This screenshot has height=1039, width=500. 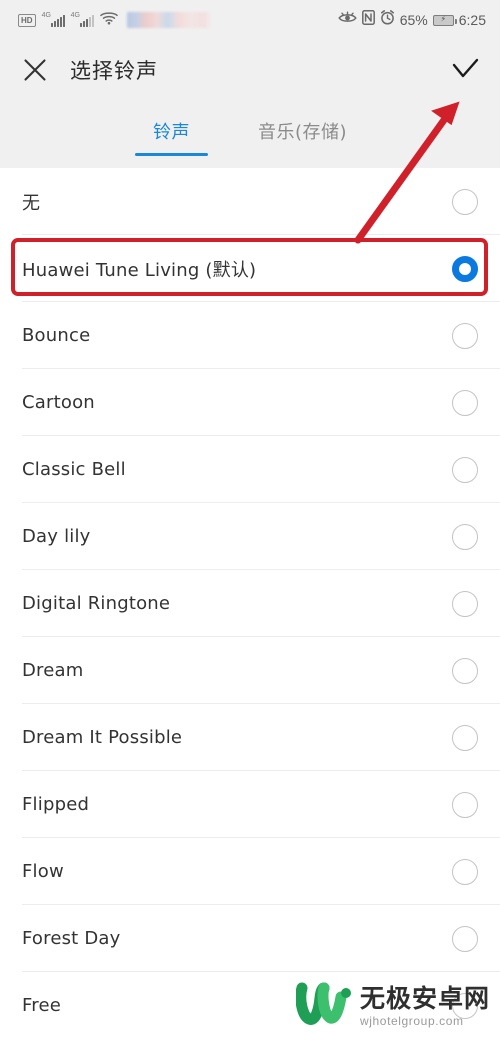 What do you see at coordinates (56, 804) in the screenshot?
I see `list-item-label: Flipped` at bounding box center [56, 804].